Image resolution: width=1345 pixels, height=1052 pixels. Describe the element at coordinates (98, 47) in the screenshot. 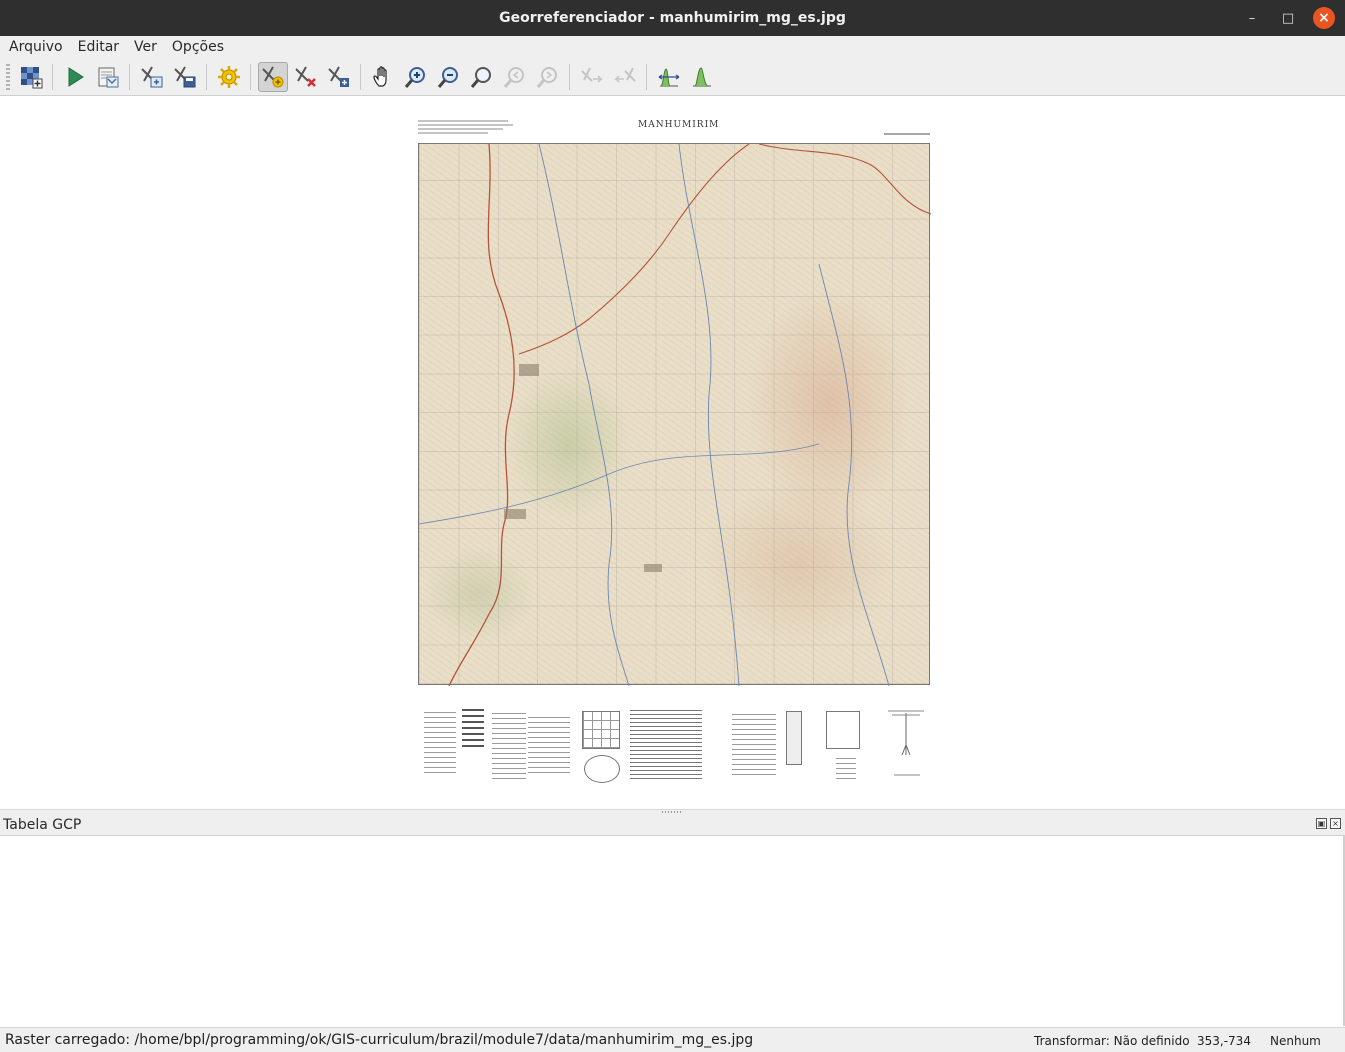

I see `menu-editar: Editar` at that location.